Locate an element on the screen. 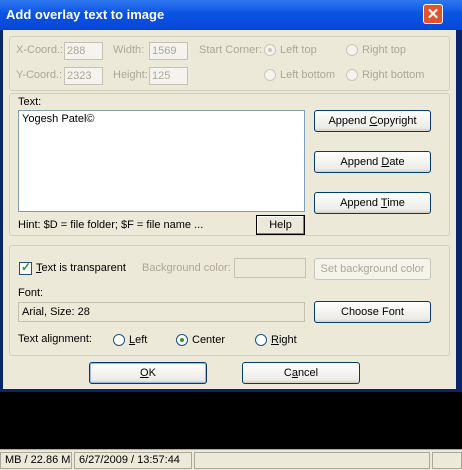 Image resolution: width=462 pixels, height=470 pixels. cancel-button: Cancel is located at coordinates (301, 373).